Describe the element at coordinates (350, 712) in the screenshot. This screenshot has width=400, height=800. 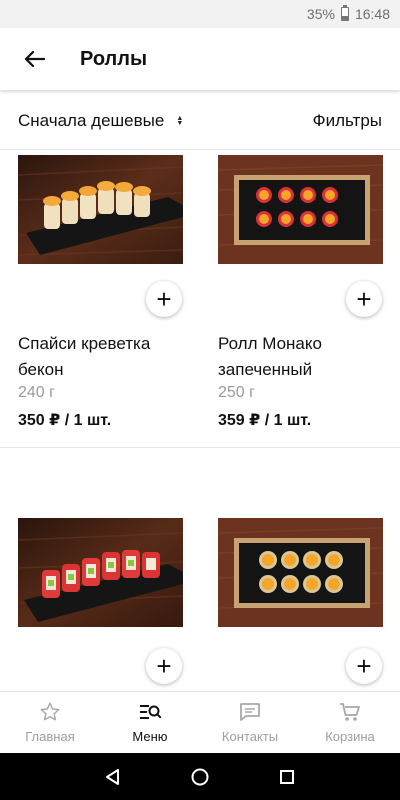
I see `cart-icon` at that location.